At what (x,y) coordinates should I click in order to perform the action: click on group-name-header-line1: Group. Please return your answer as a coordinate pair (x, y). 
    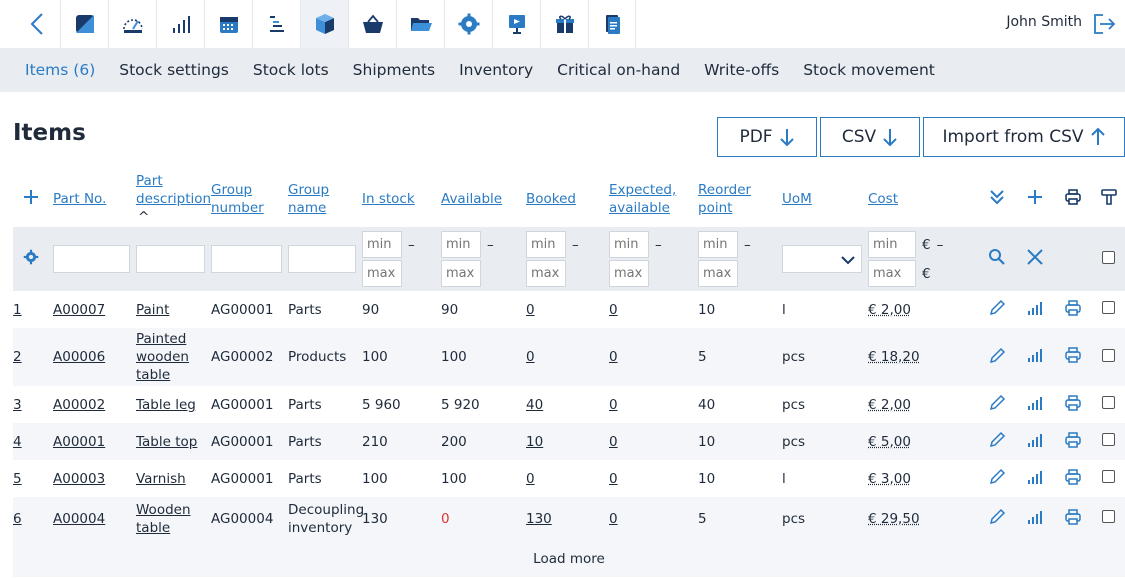
    Looking at the image, I should click on (308, 190).